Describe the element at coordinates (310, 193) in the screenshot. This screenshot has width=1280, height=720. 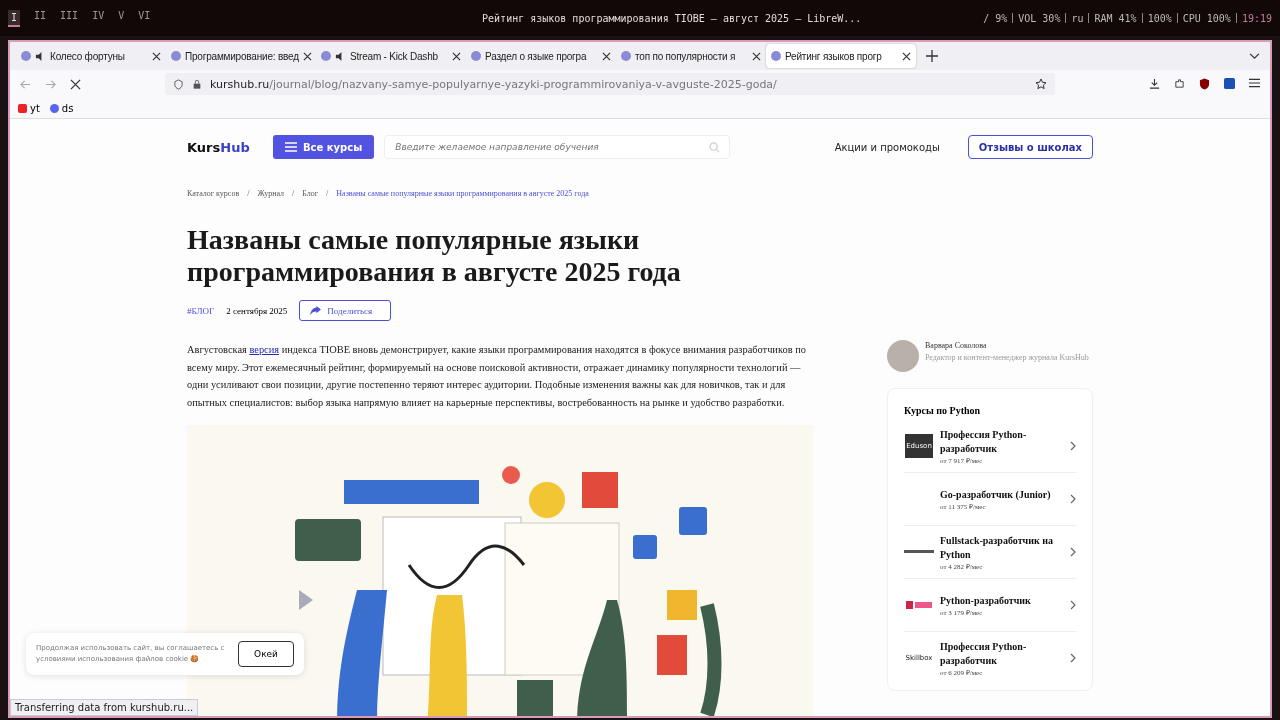
I see `breadcrumb-link: Блог` at that location.